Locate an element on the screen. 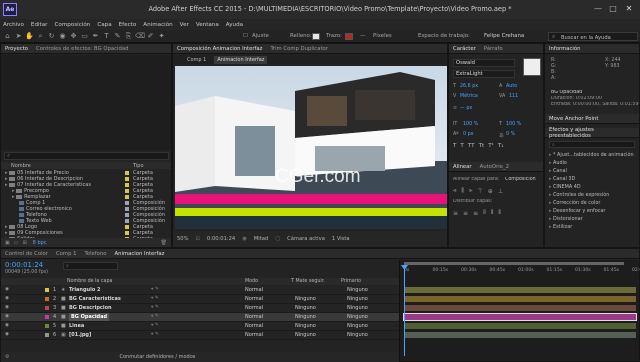  distribute-vcenter-icon: ≡ is located at coordinates (465, 213).